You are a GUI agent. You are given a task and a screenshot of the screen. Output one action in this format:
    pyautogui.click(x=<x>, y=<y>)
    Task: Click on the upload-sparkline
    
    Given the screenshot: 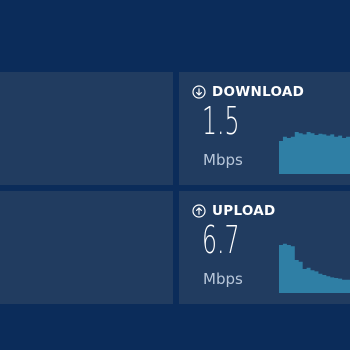 What is the action you would take?
    pyautogui.click(x=314, y=268)
    